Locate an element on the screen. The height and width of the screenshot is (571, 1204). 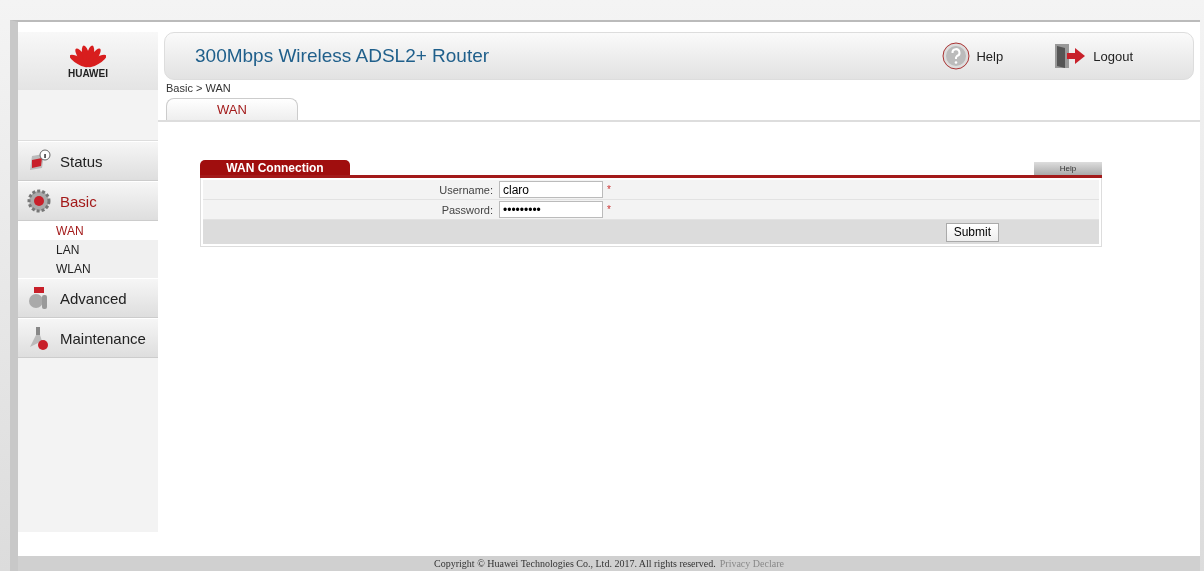
nav-item: Basic is located at coordinates (88, 201).